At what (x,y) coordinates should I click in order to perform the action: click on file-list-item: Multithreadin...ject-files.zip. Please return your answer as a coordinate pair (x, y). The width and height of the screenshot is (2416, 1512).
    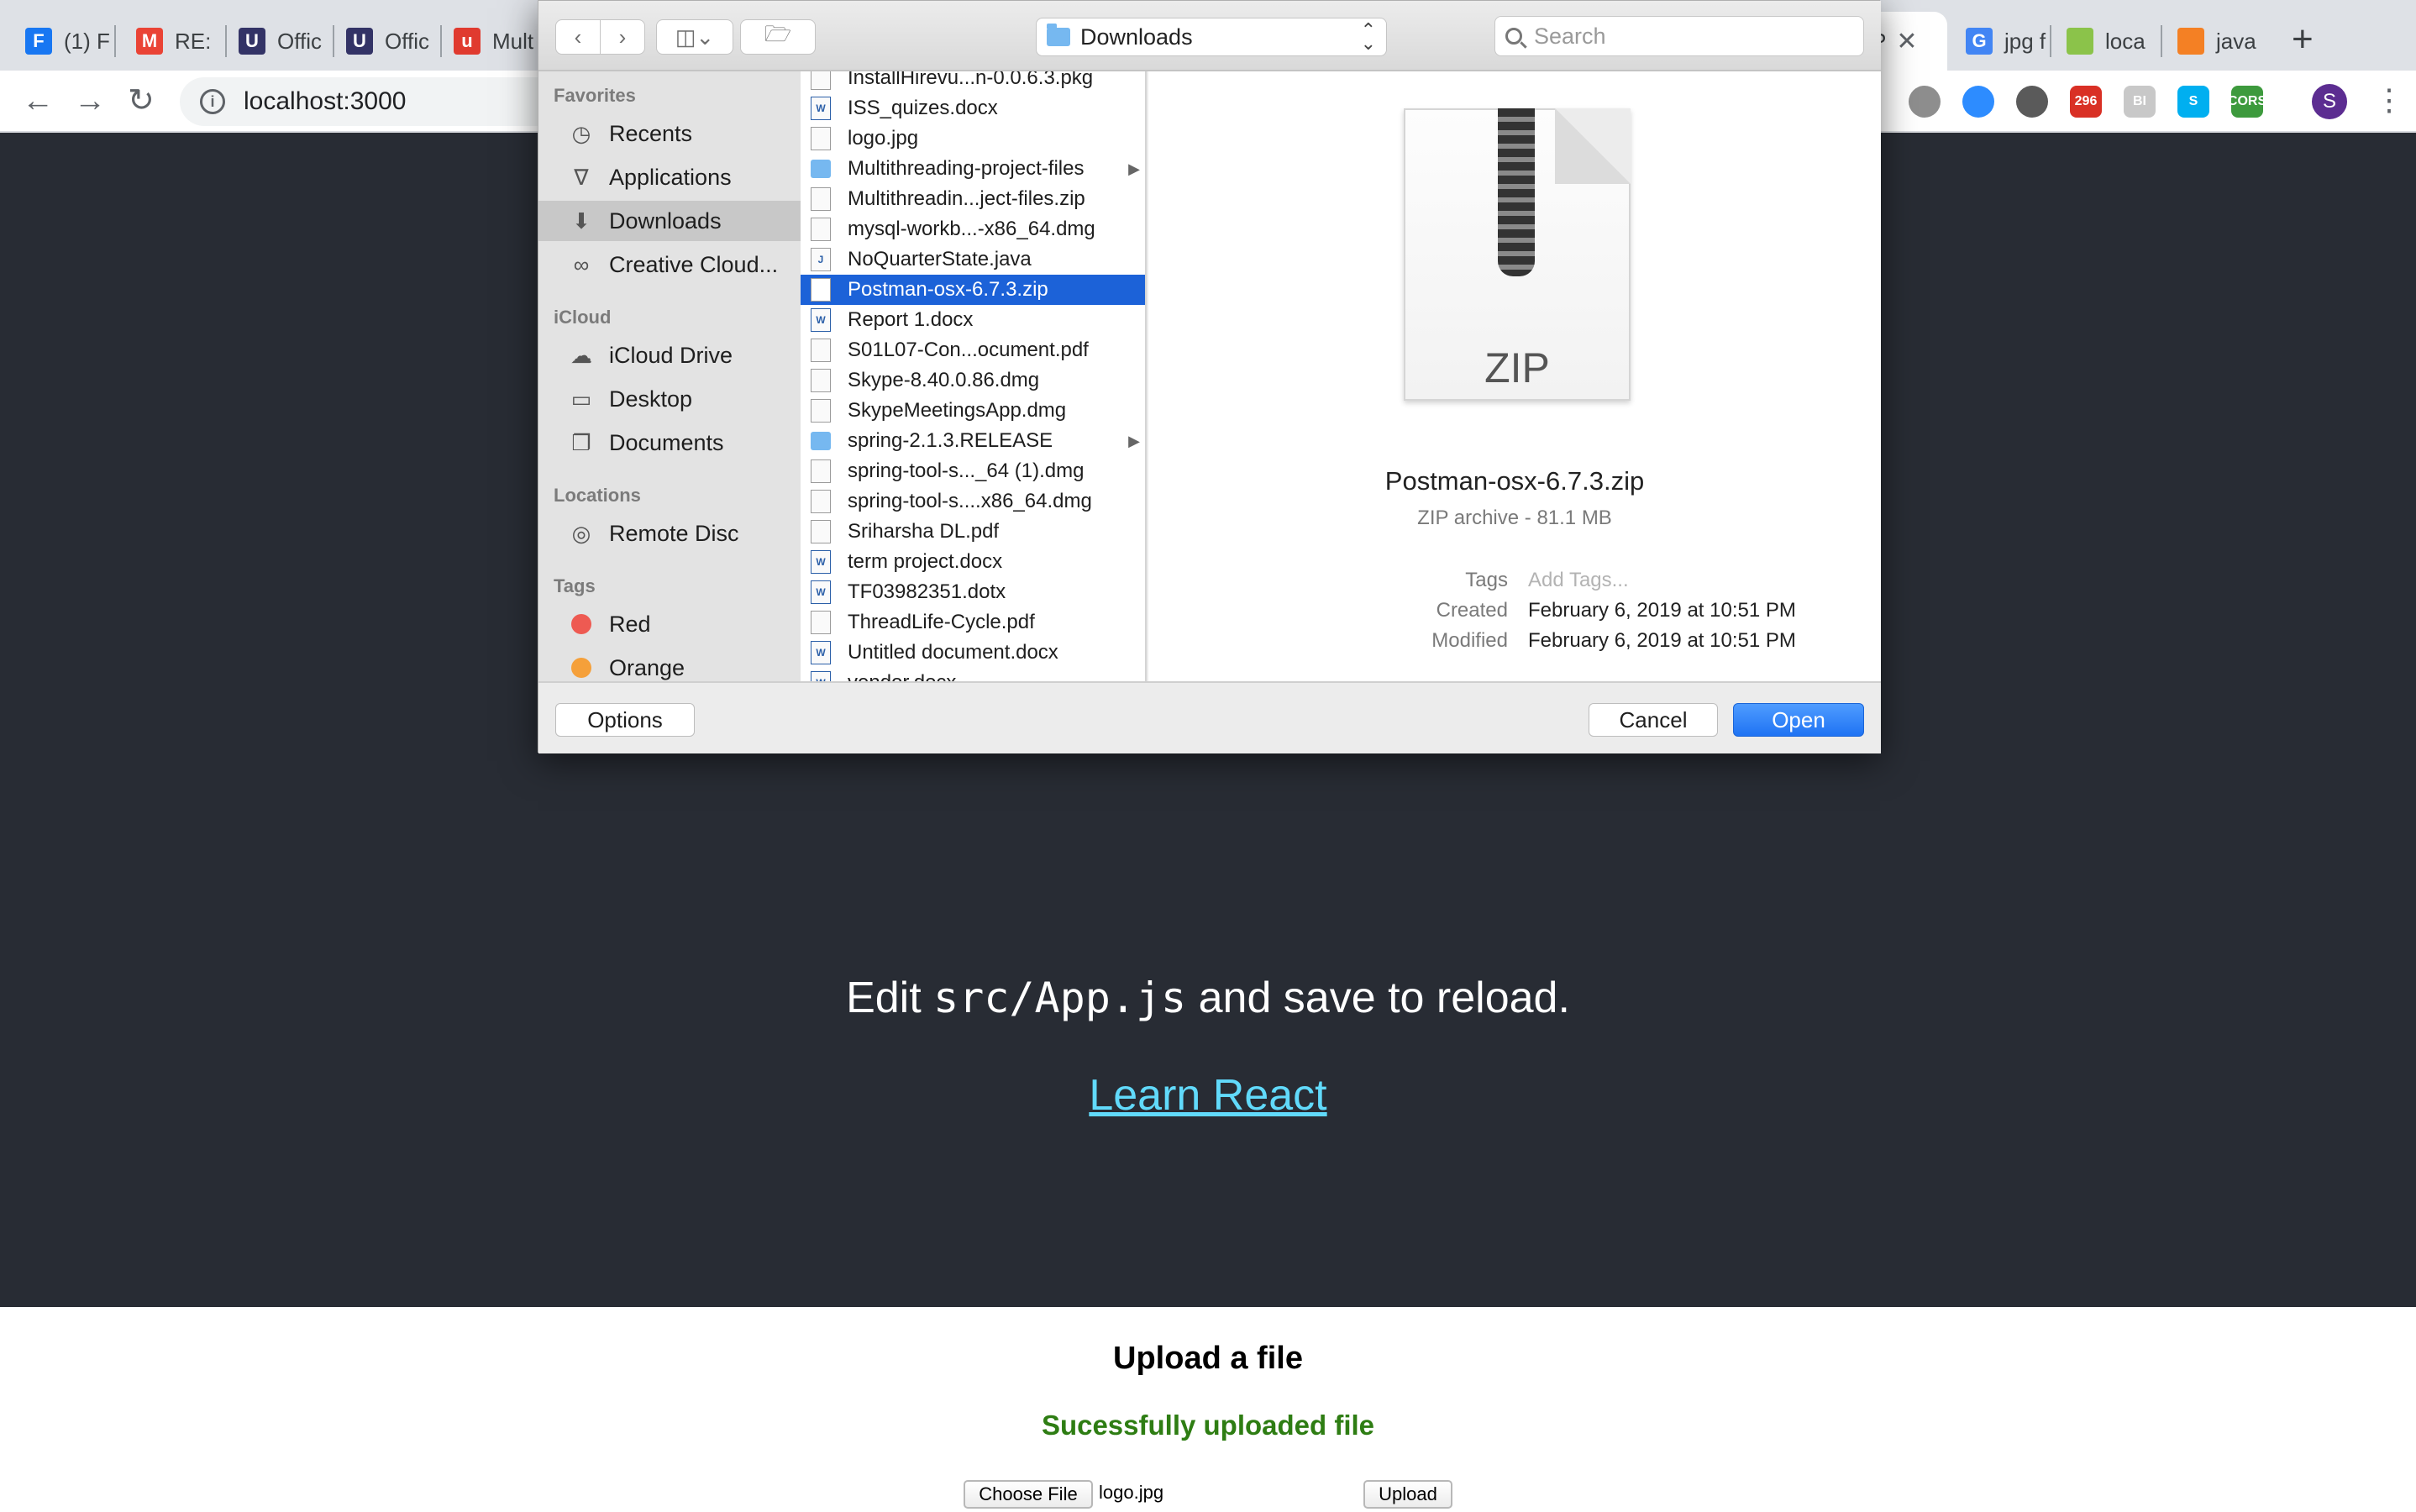
    Looking at the image, I should click on (973, 199).